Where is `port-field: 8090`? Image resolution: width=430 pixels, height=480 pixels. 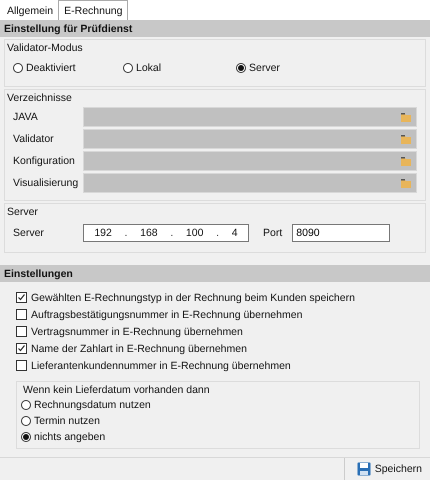
port-field: 8090 is located at coordinates (341, 233).